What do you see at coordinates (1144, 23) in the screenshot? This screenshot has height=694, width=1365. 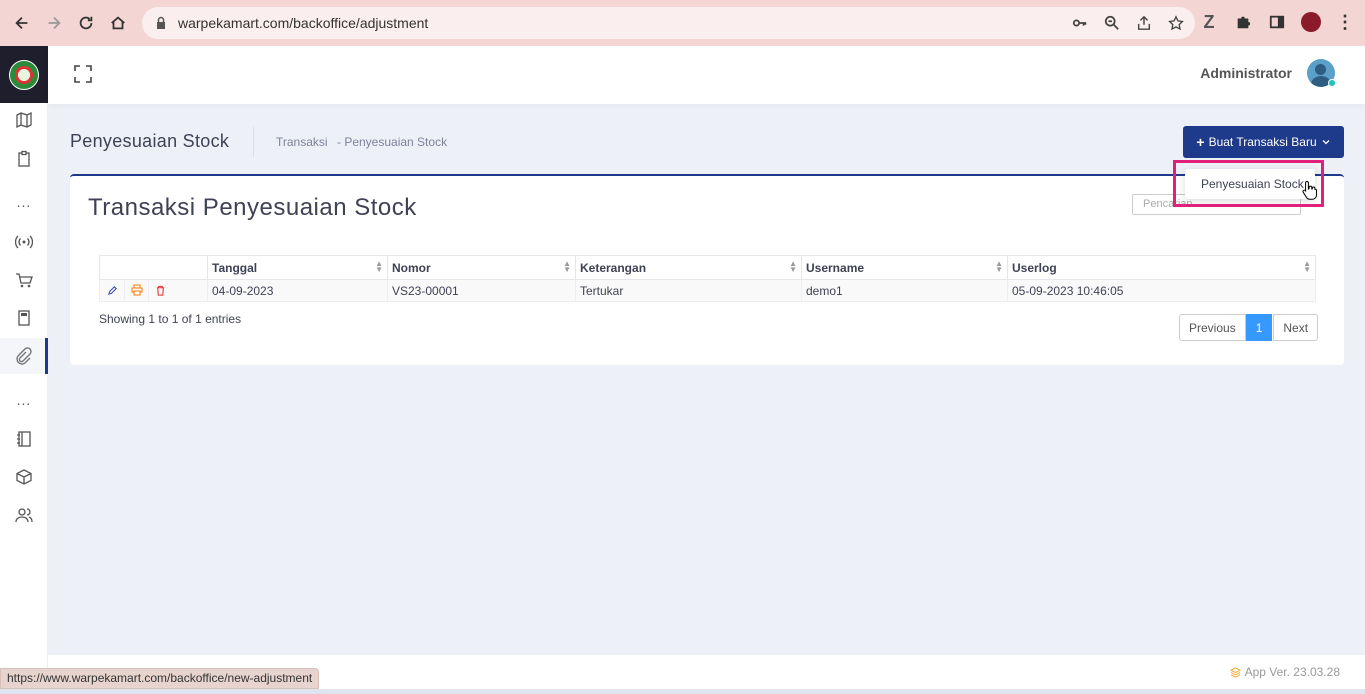 I see `share-icon` at bounding box center [1144, 23].